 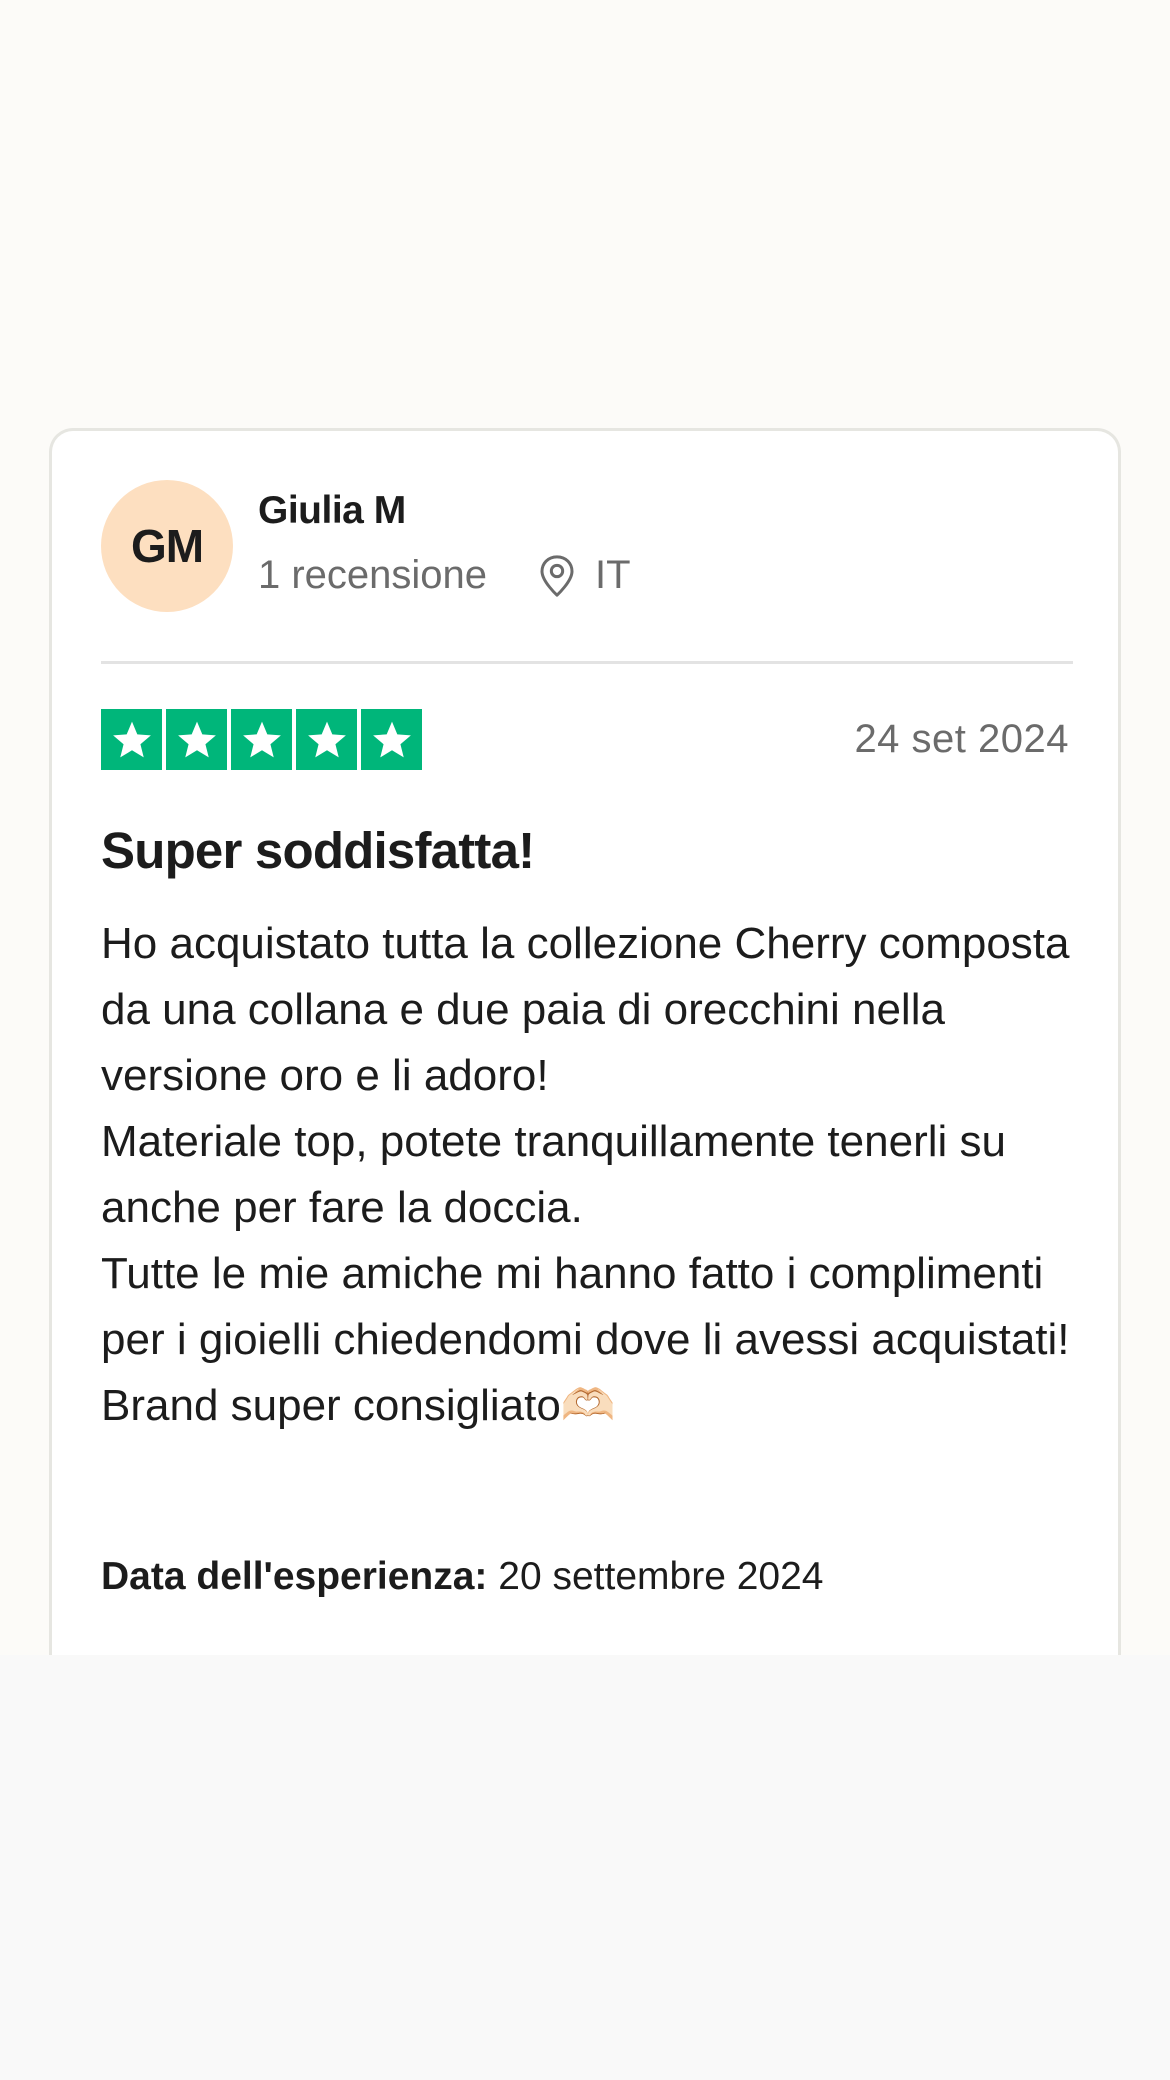 I want to click on experience-date-value: 20 settembre 2024, so click(x=661, y=1576).